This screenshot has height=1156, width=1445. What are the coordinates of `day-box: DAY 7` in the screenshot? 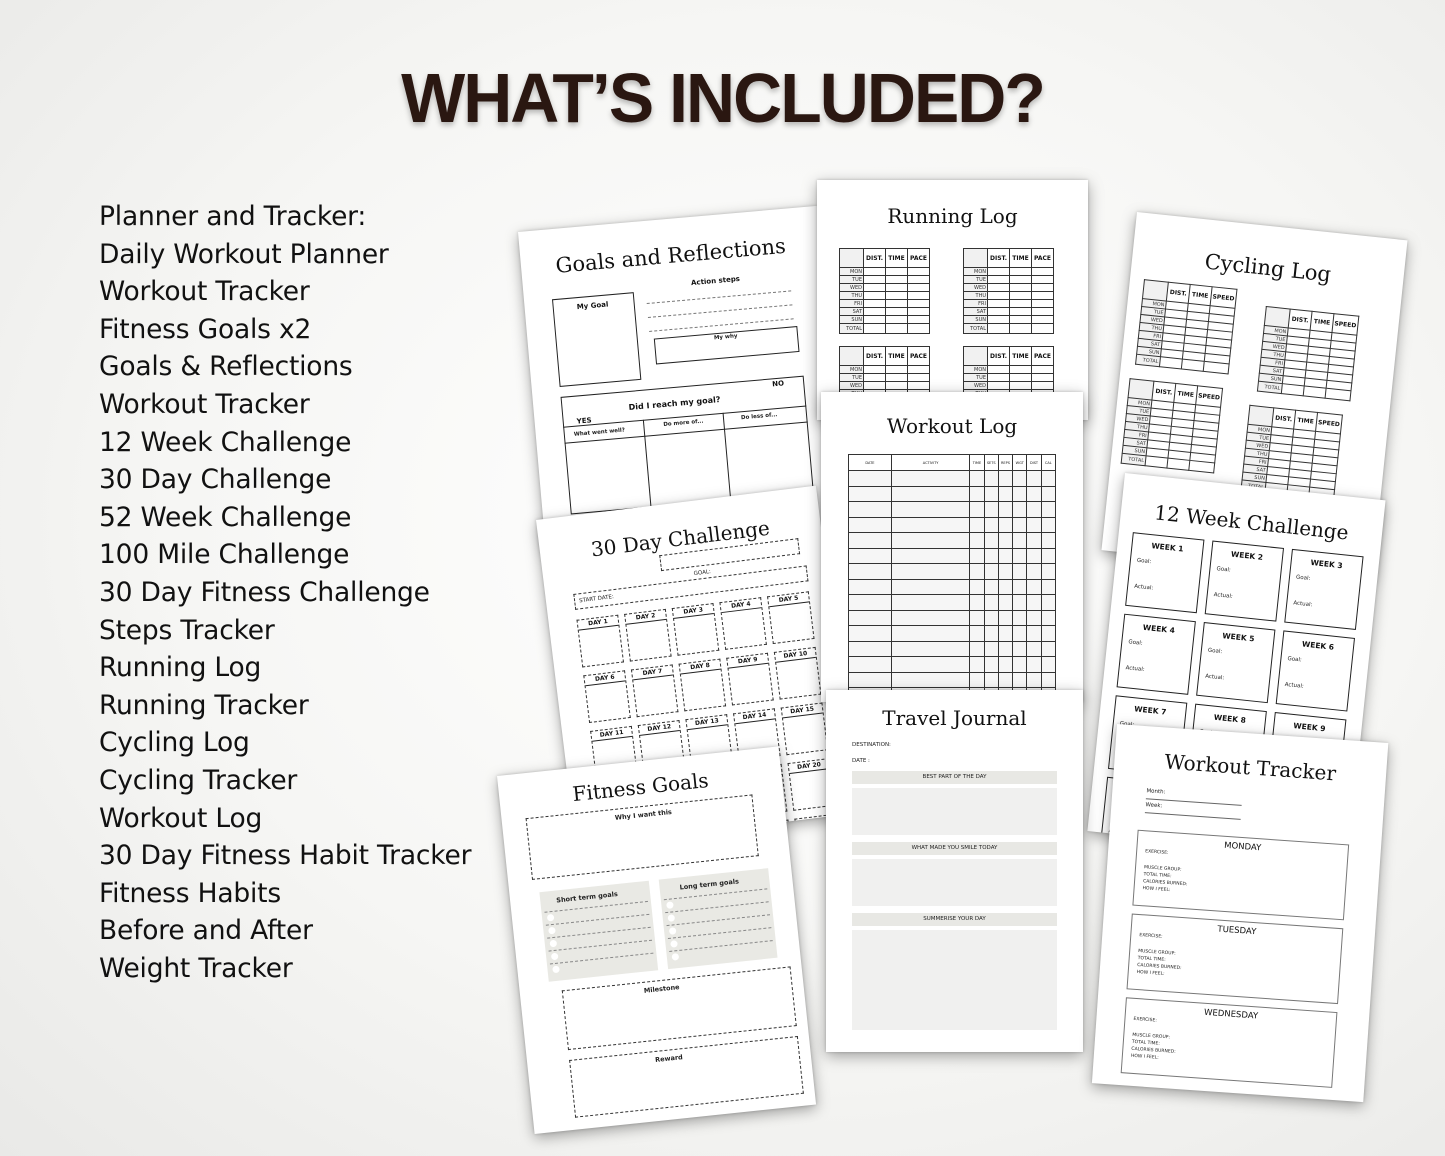 It's located at (654, 691).